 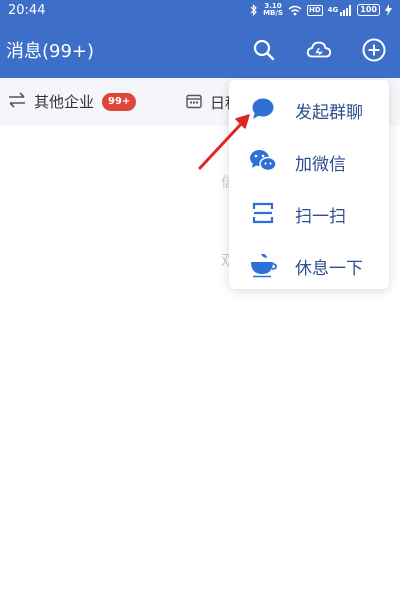 What do you see at coordinates (17, 101) in the screenshot?
I see `switch-arrows-icon` at bounding box center [17, 101].